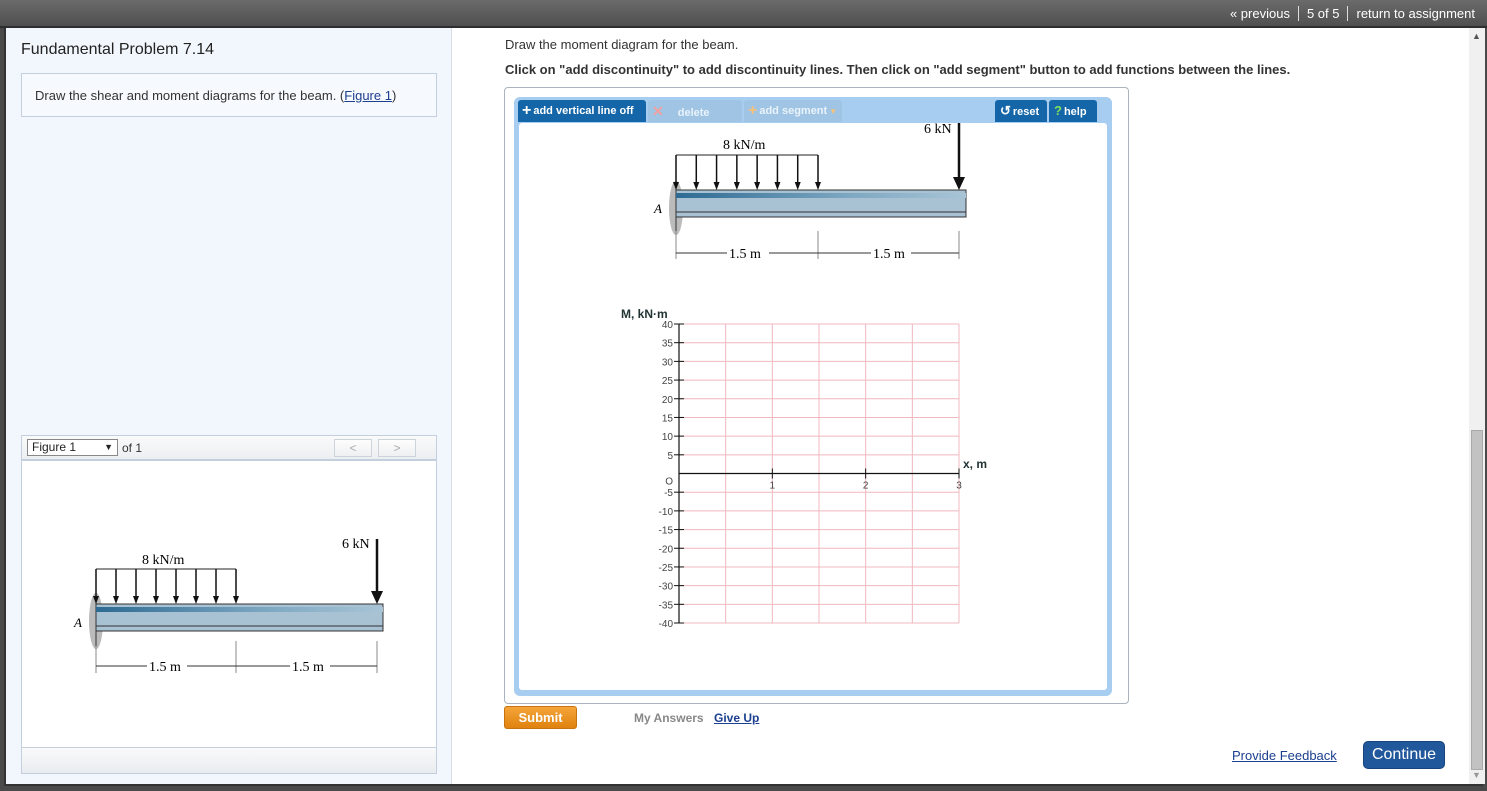 This screenshot has height=791, width=1487. I want to click on y-tick-label: -35, so click(666, 605).